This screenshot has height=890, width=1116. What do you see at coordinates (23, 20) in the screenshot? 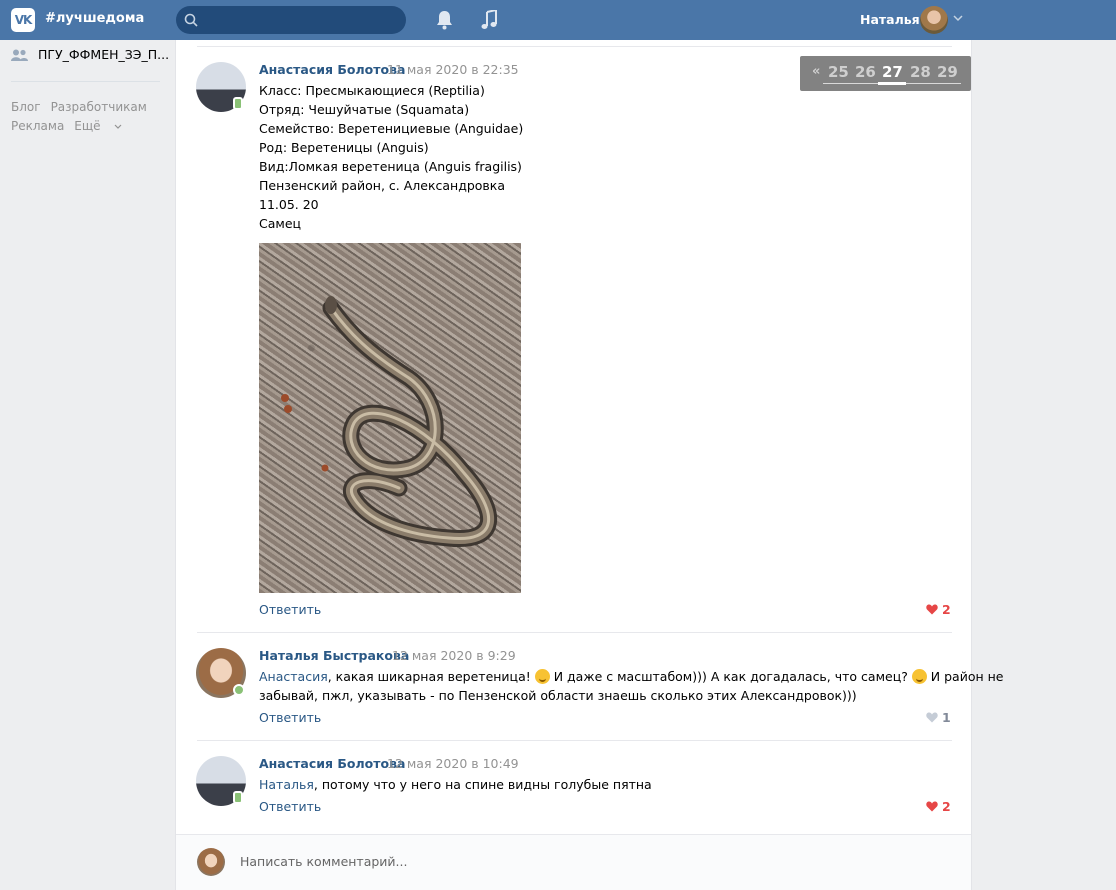
I see `vk-logo: VK` at bounding box center [23, 20].